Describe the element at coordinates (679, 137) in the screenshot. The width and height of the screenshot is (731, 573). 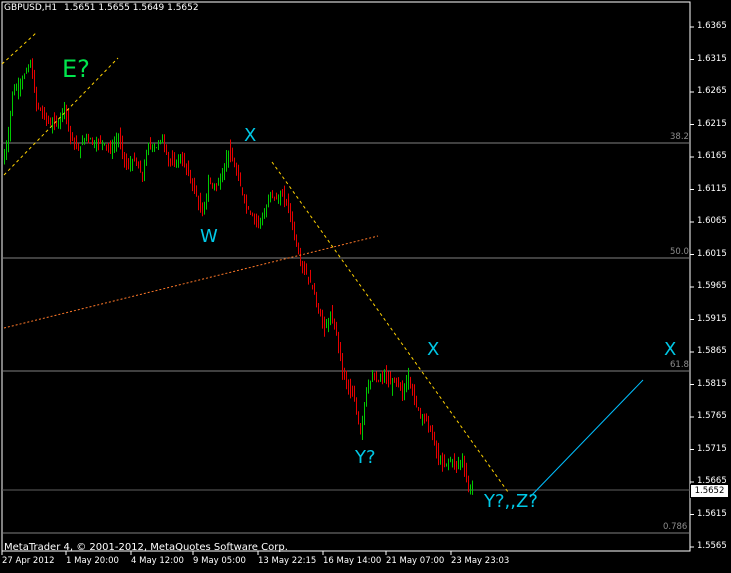
I see `fib-level-label: 38.2` at that location.